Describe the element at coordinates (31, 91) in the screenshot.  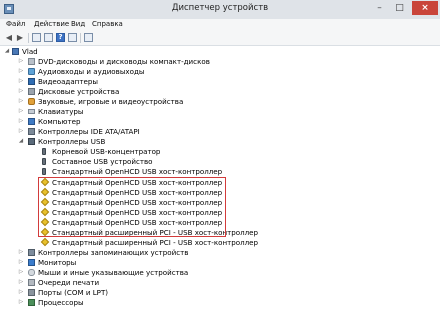
I see `disk-icon` at that location.